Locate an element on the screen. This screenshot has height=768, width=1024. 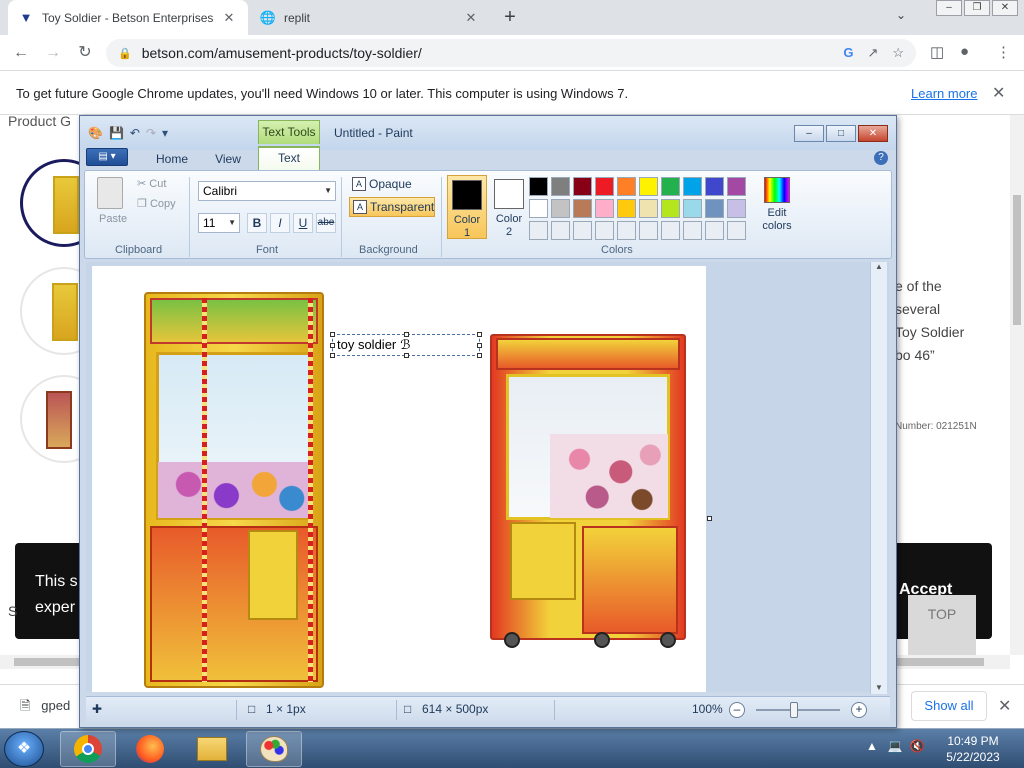
page-vertical-scrollbar is located at coordinates (1017, 385).